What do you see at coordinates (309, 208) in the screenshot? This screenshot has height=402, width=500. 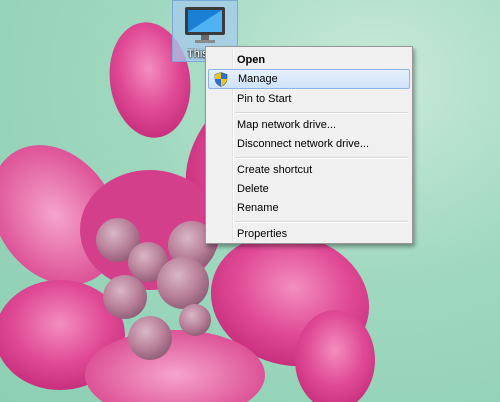 I see `menu-item-rename: Rename` at bounding box center [309, 208].